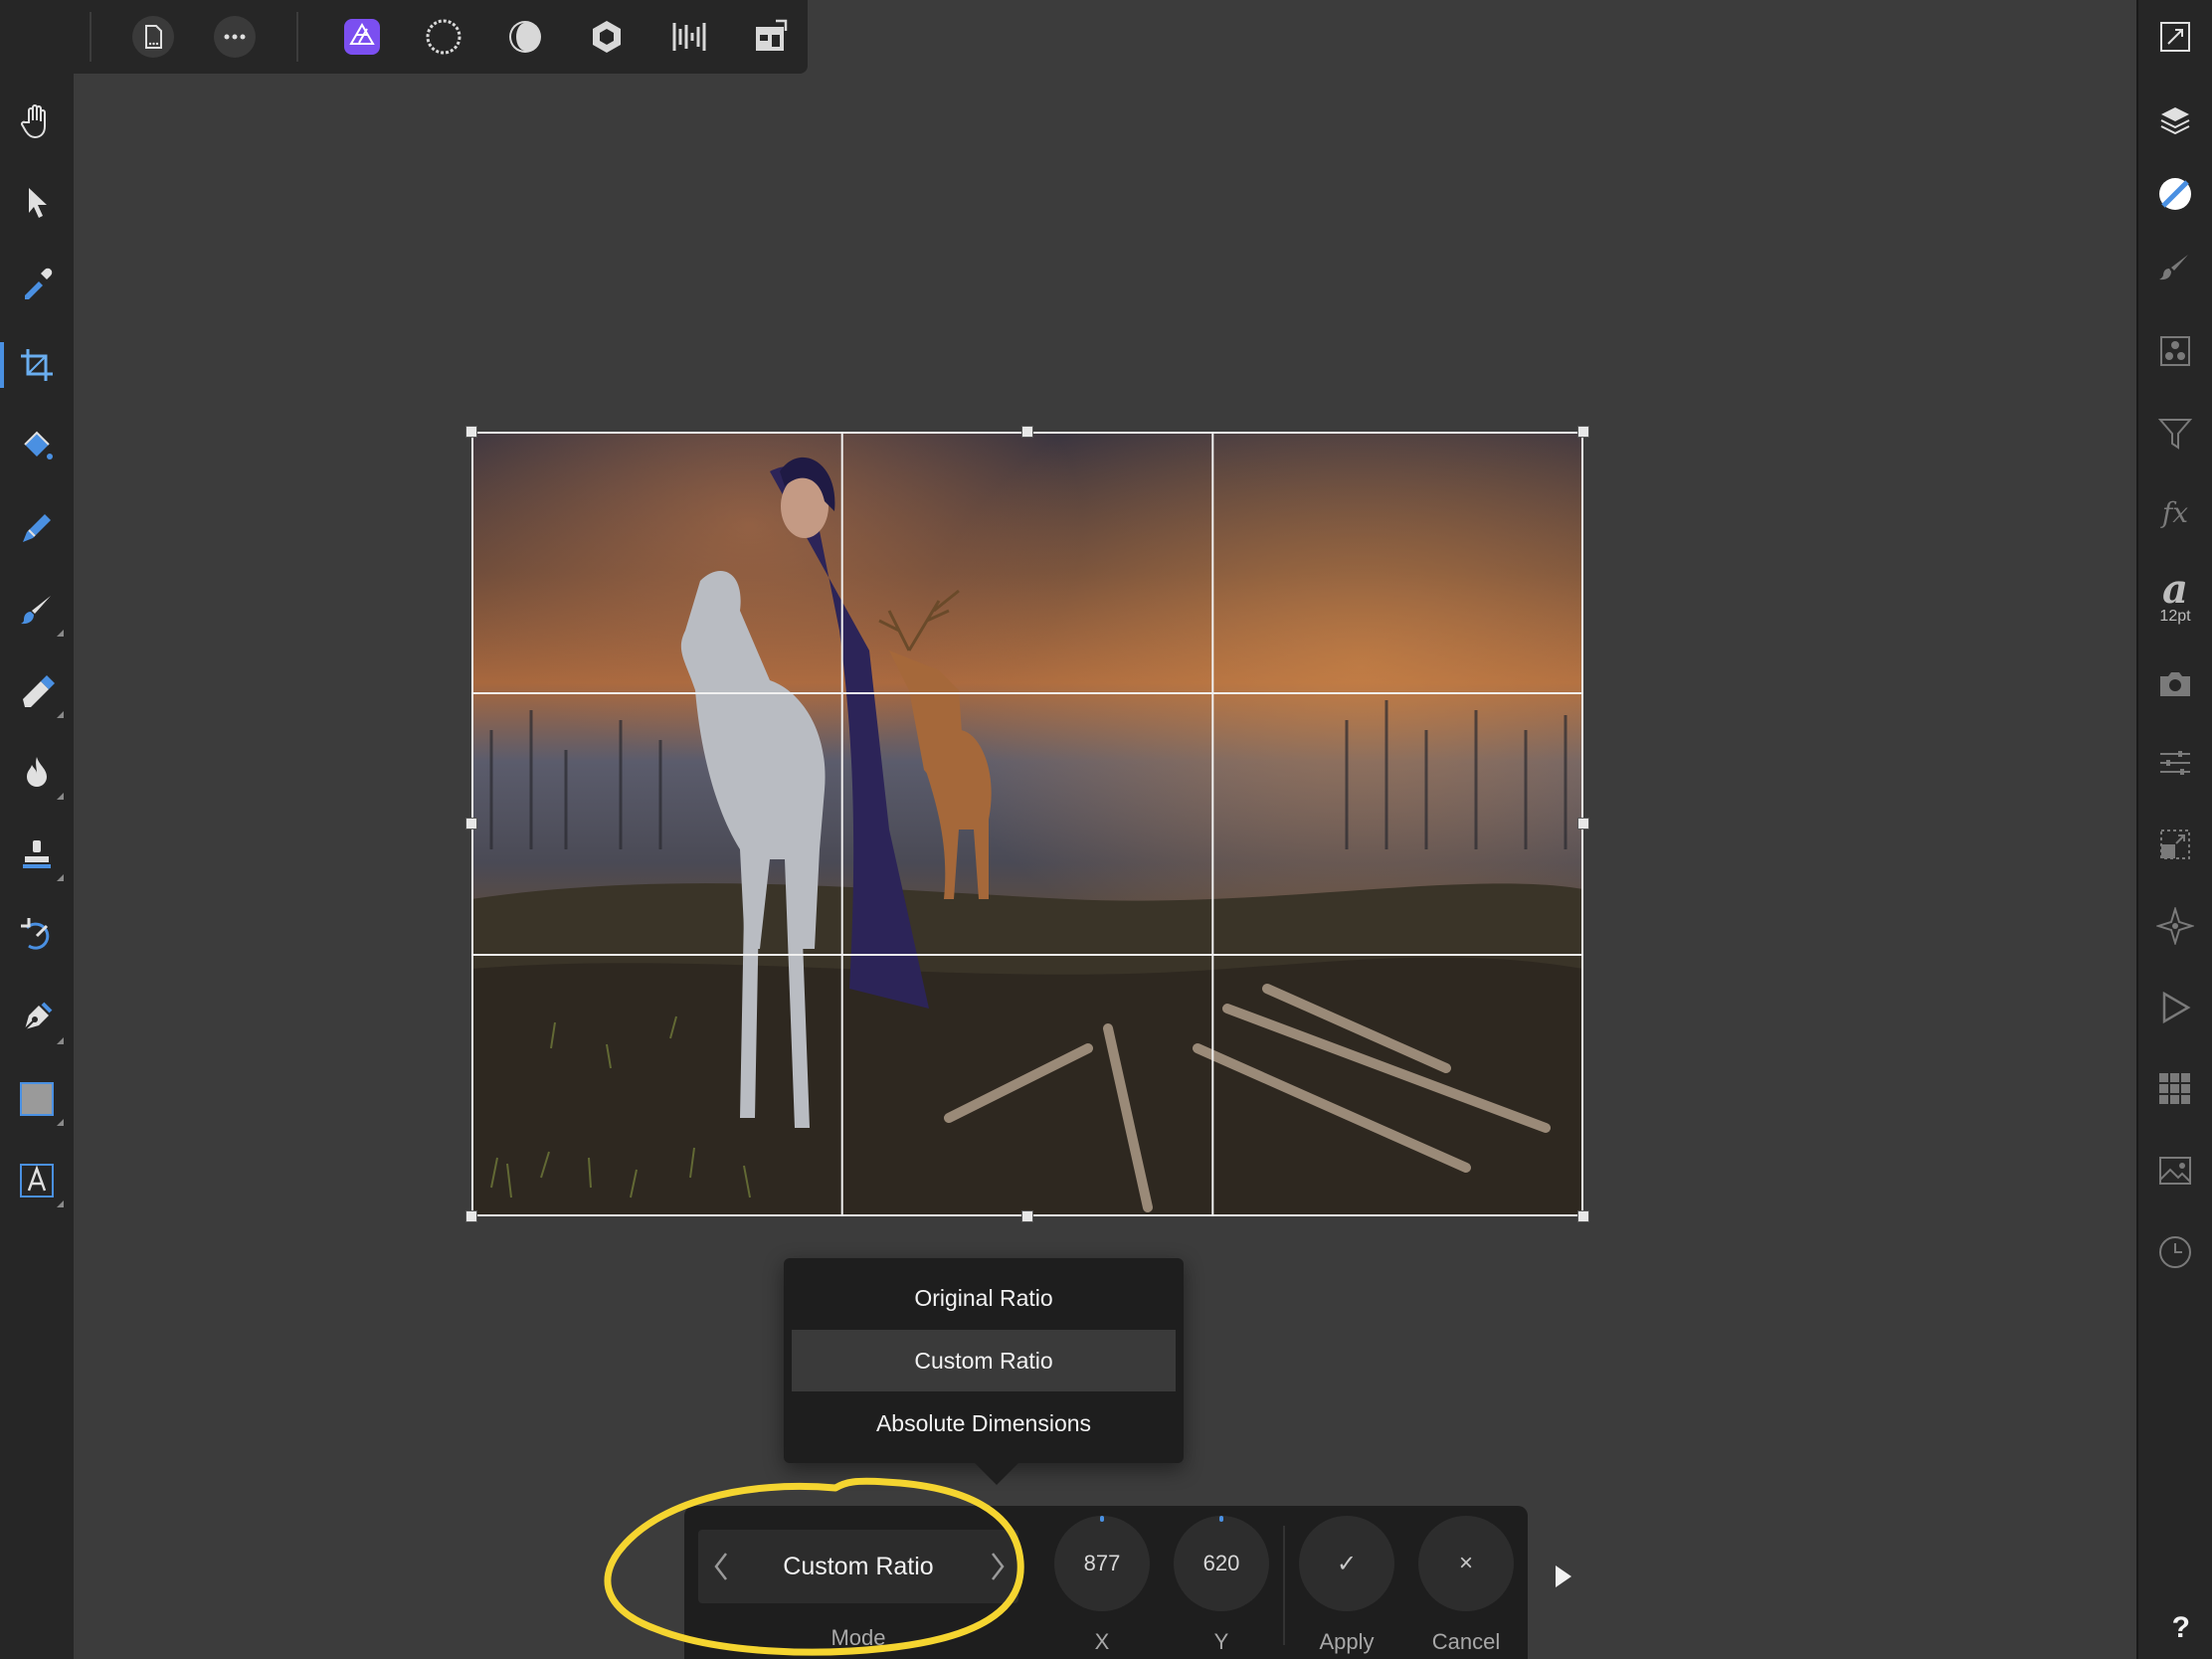  I want to click on dodge-brush-tool-icon, so click(37, 772).